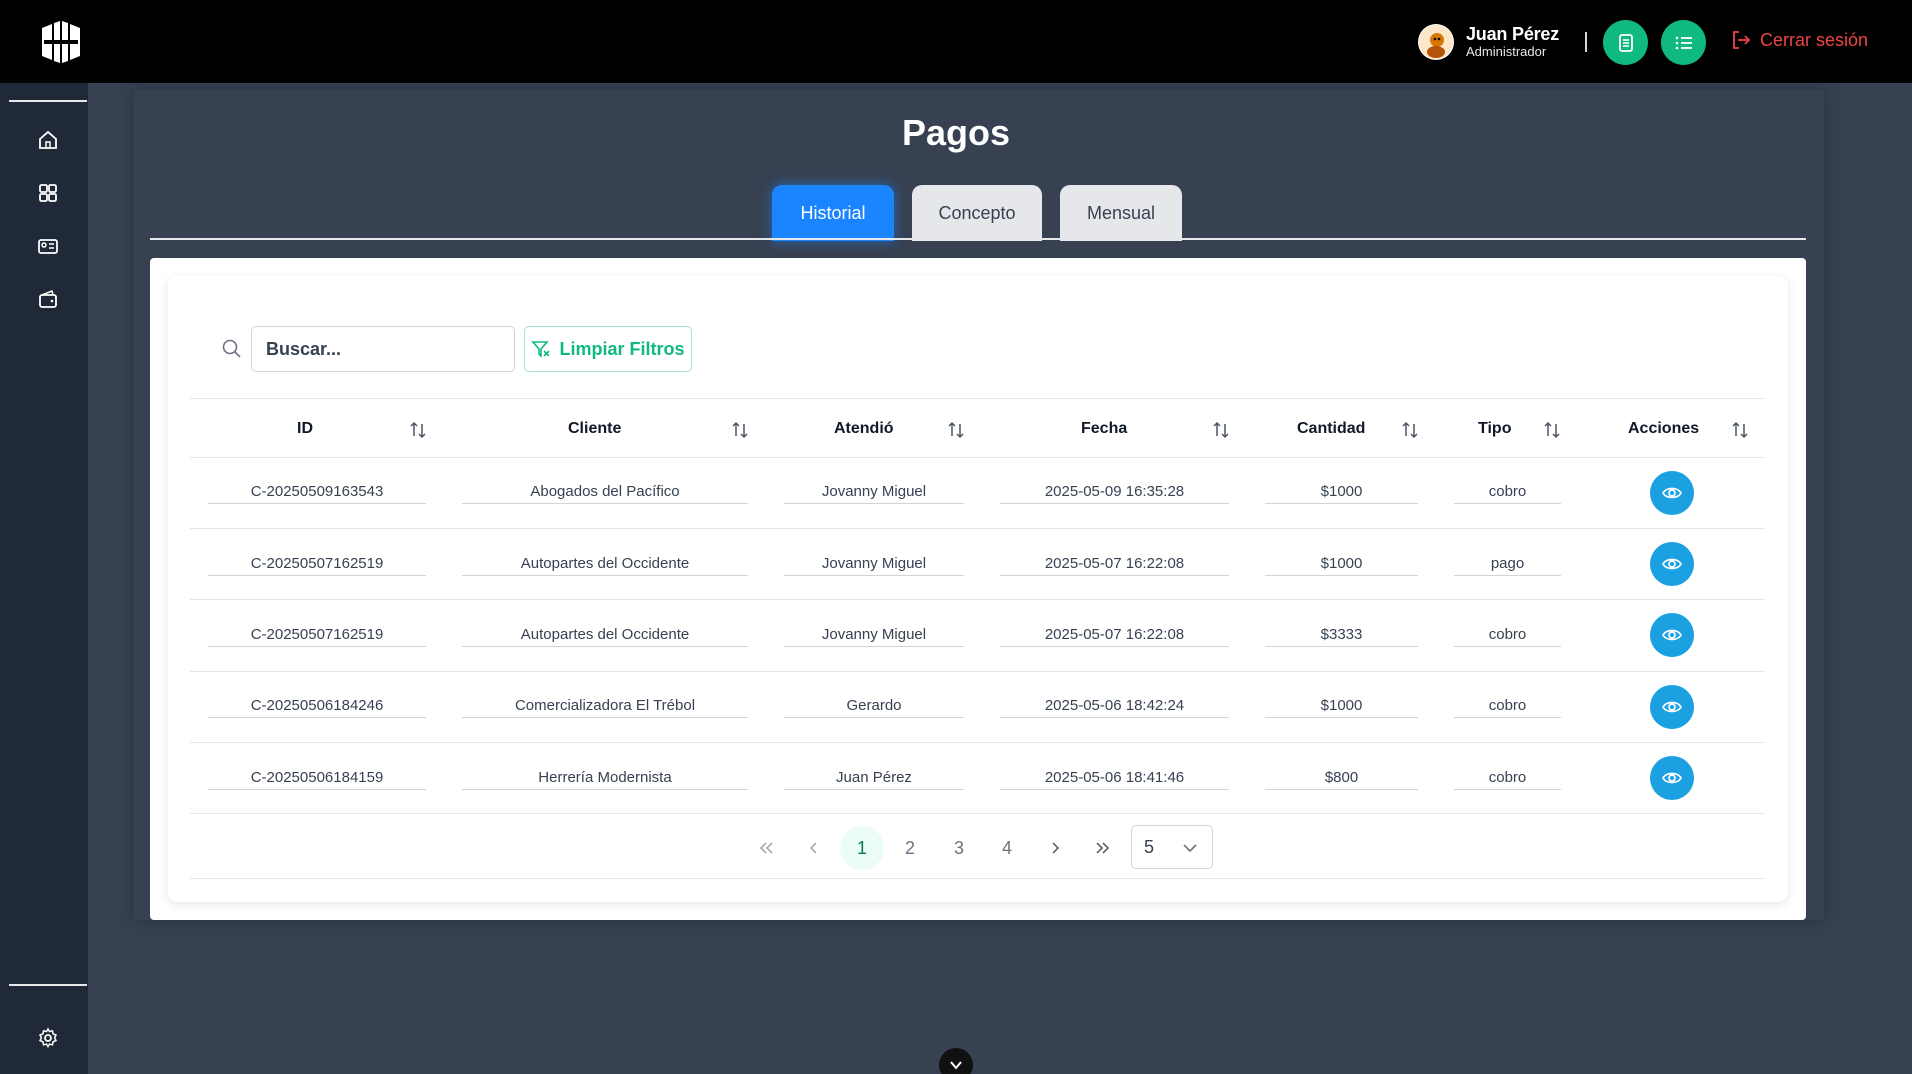 This screenshot has width=1912, height=1074. I want to click on list-icon, so click(1683, 42).